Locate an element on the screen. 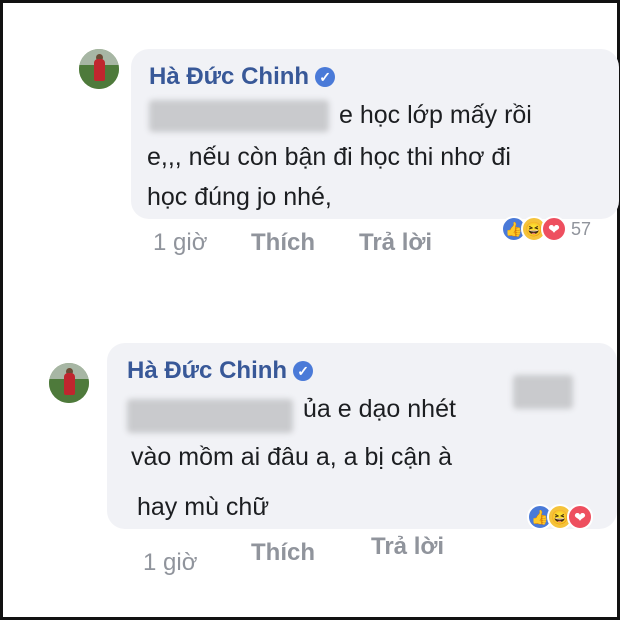 The width and height of the screenshot is (620, 620). reactions-summary: 👍 😆 ❤ is located at coordinates (560, 517).